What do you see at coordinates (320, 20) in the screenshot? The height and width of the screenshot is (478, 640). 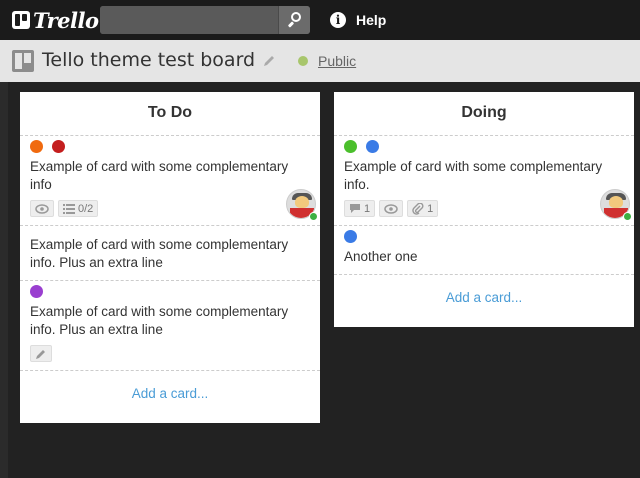 I see `top-header: Trello i Help` at bounding box center [320, 20].